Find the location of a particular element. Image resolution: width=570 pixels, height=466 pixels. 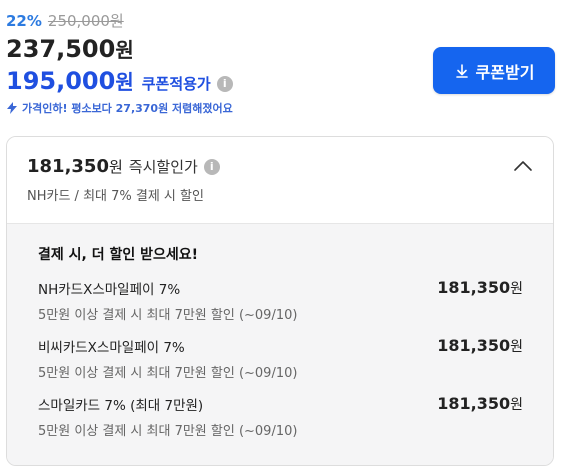

coupon-price-number: 195,000 is located at coordinates (61, 81).